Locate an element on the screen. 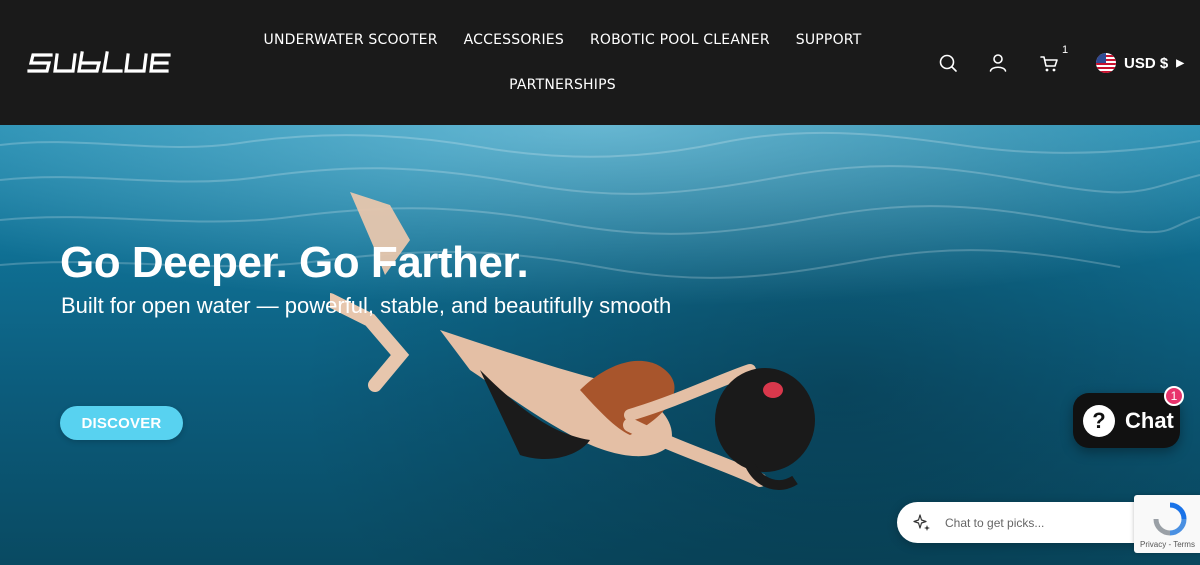 The image size is (1200, 565). cart-button is located at coordinates (1049, 63).